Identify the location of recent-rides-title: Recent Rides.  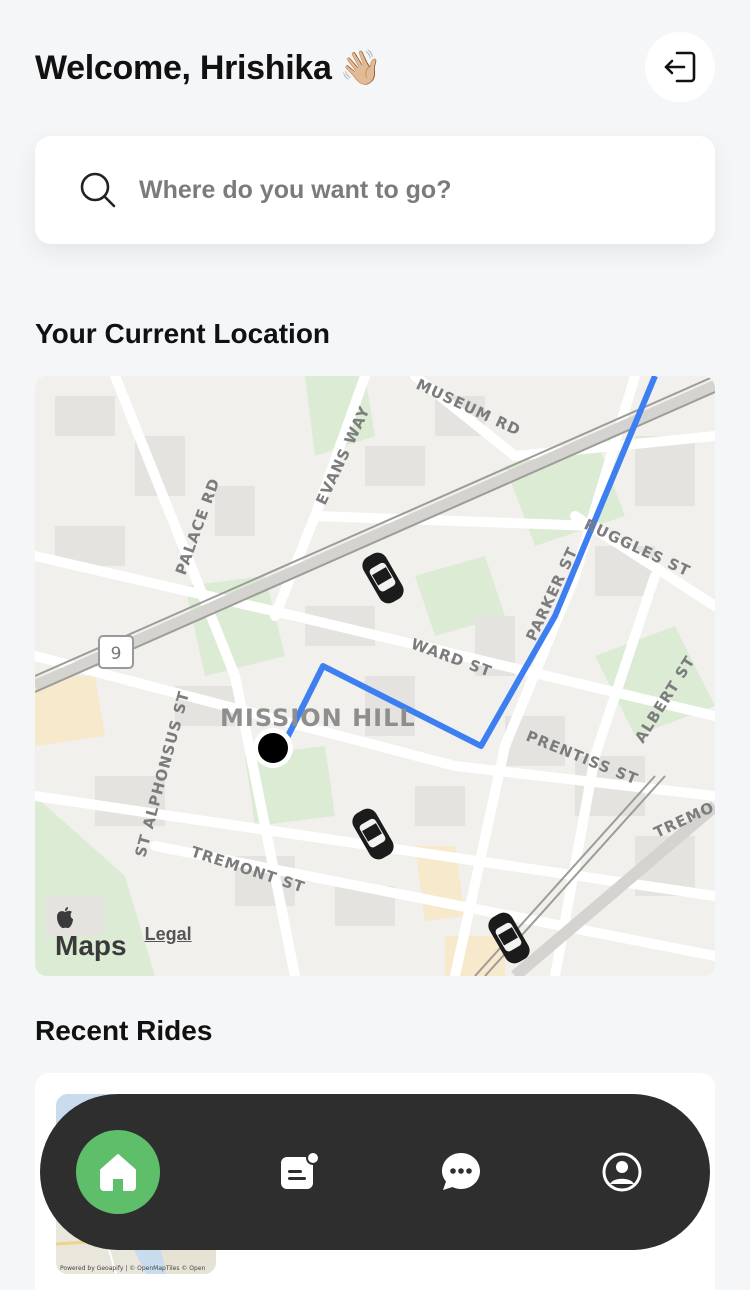
(124, 1030).